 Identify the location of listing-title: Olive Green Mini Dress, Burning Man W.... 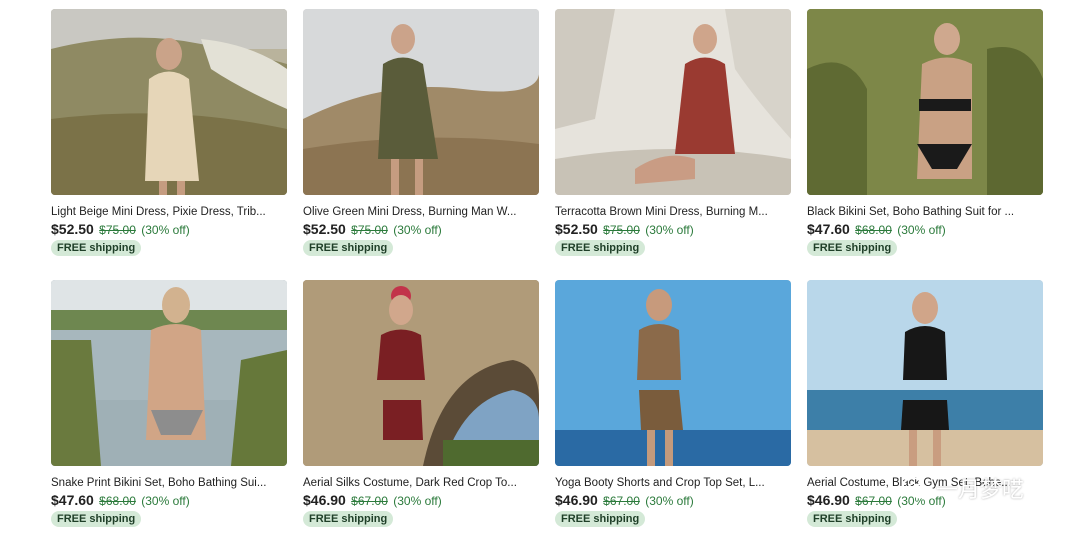
(421, 212).